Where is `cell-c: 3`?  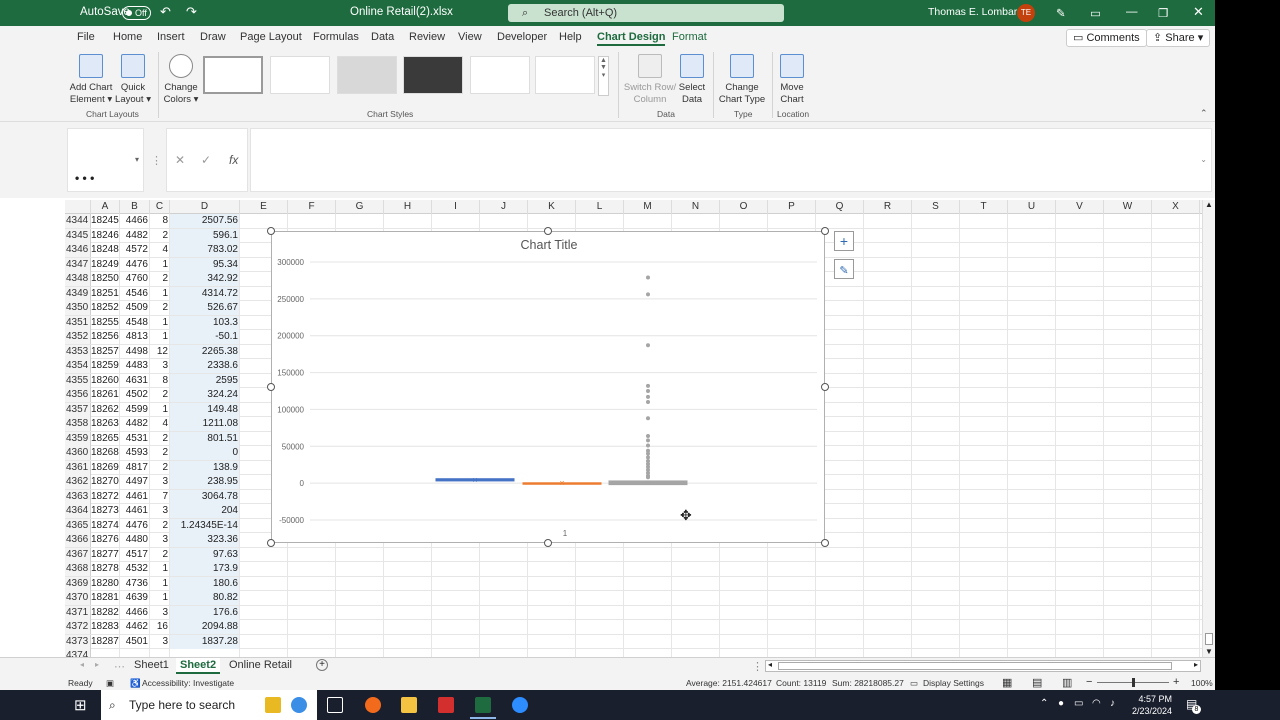
cell-c: 3 is located at coordinates (160, 482).